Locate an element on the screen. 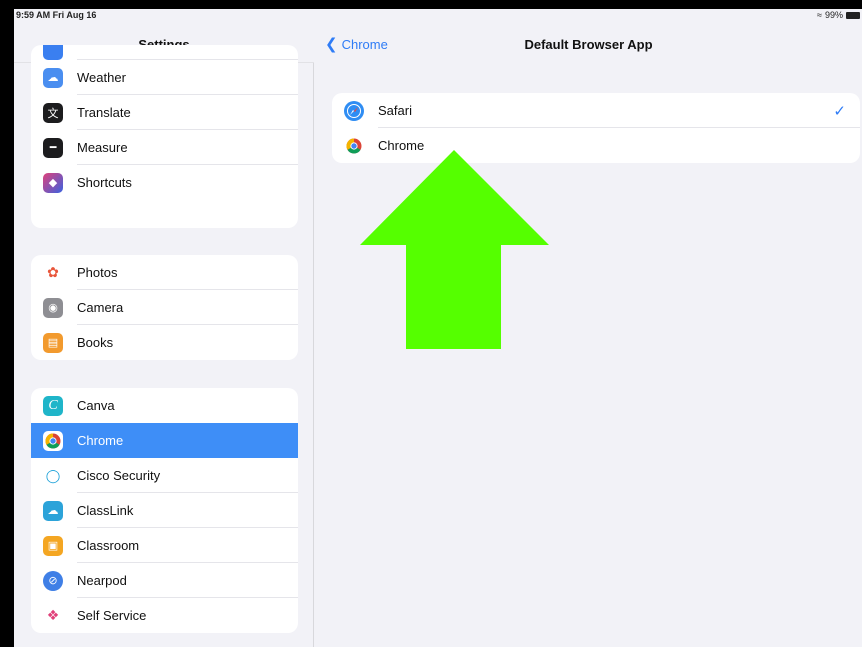 The width and height of the screenshot is (862, 647). self-service-icon: ❖ is located at coordinates (53, 615).